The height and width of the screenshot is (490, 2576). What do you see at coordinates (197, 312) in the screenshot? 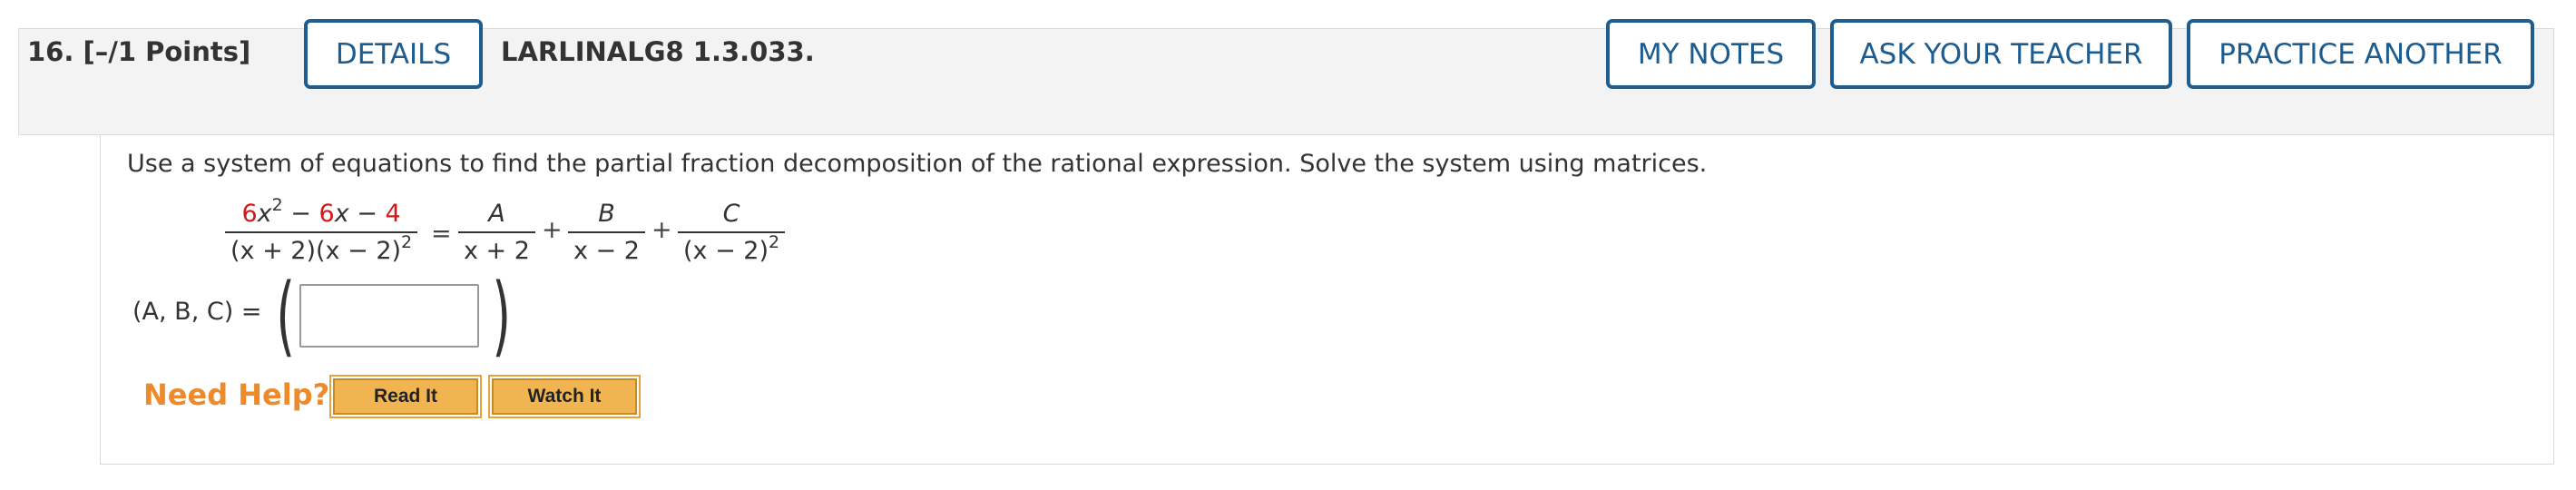
I see `answer-label: (A, B, C) =` at bounding box center [197, 312].